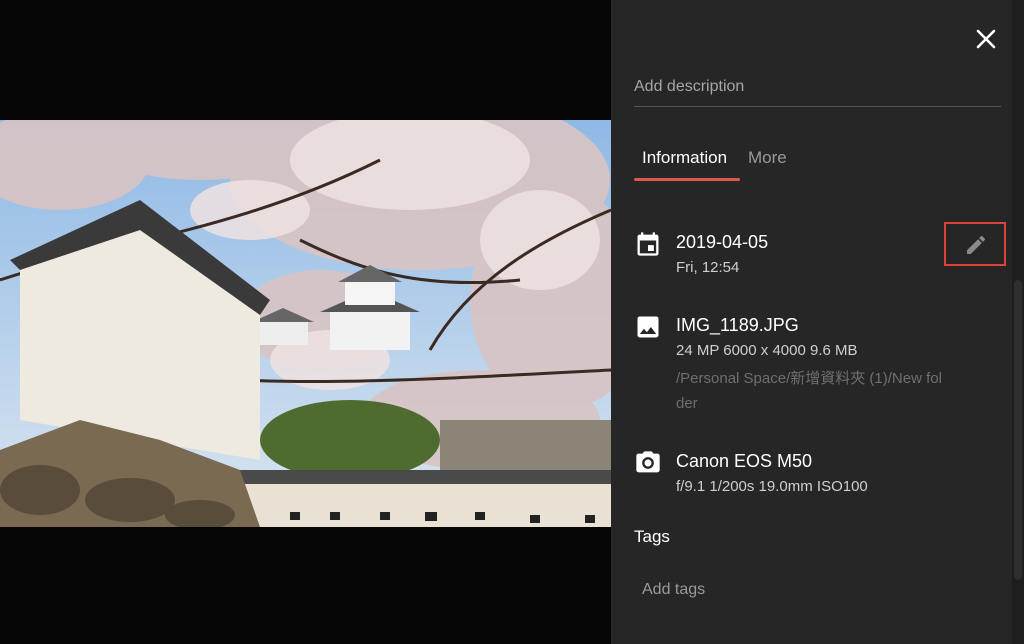 The width and height of the screenshot is (1024, 644). Describe the element at coordinates (794, 255) in the screenshot. I see `date-row: 2019-04-05 Fri, 12:54` at that location.